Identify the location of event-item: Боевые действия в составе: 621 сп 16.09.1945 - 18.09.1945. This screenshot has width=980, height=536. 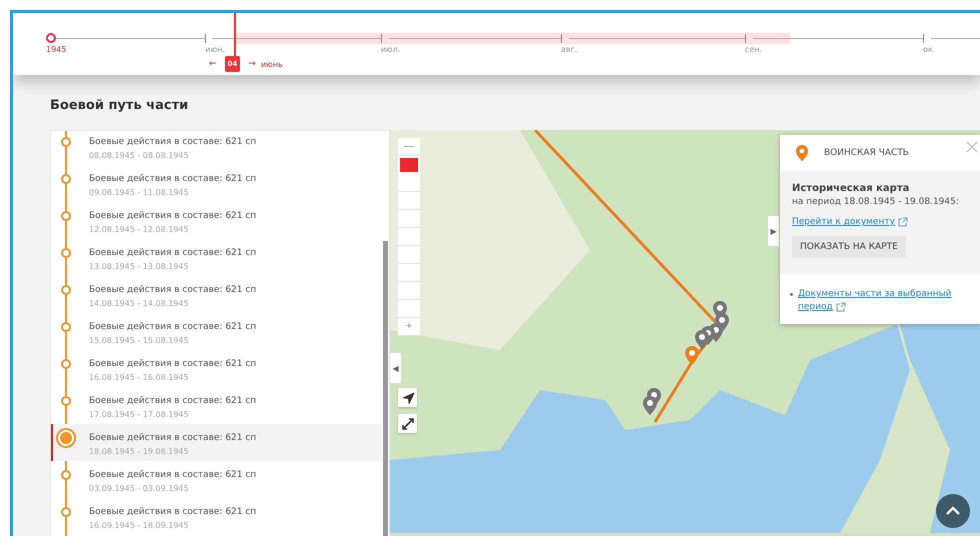
(216, 516).